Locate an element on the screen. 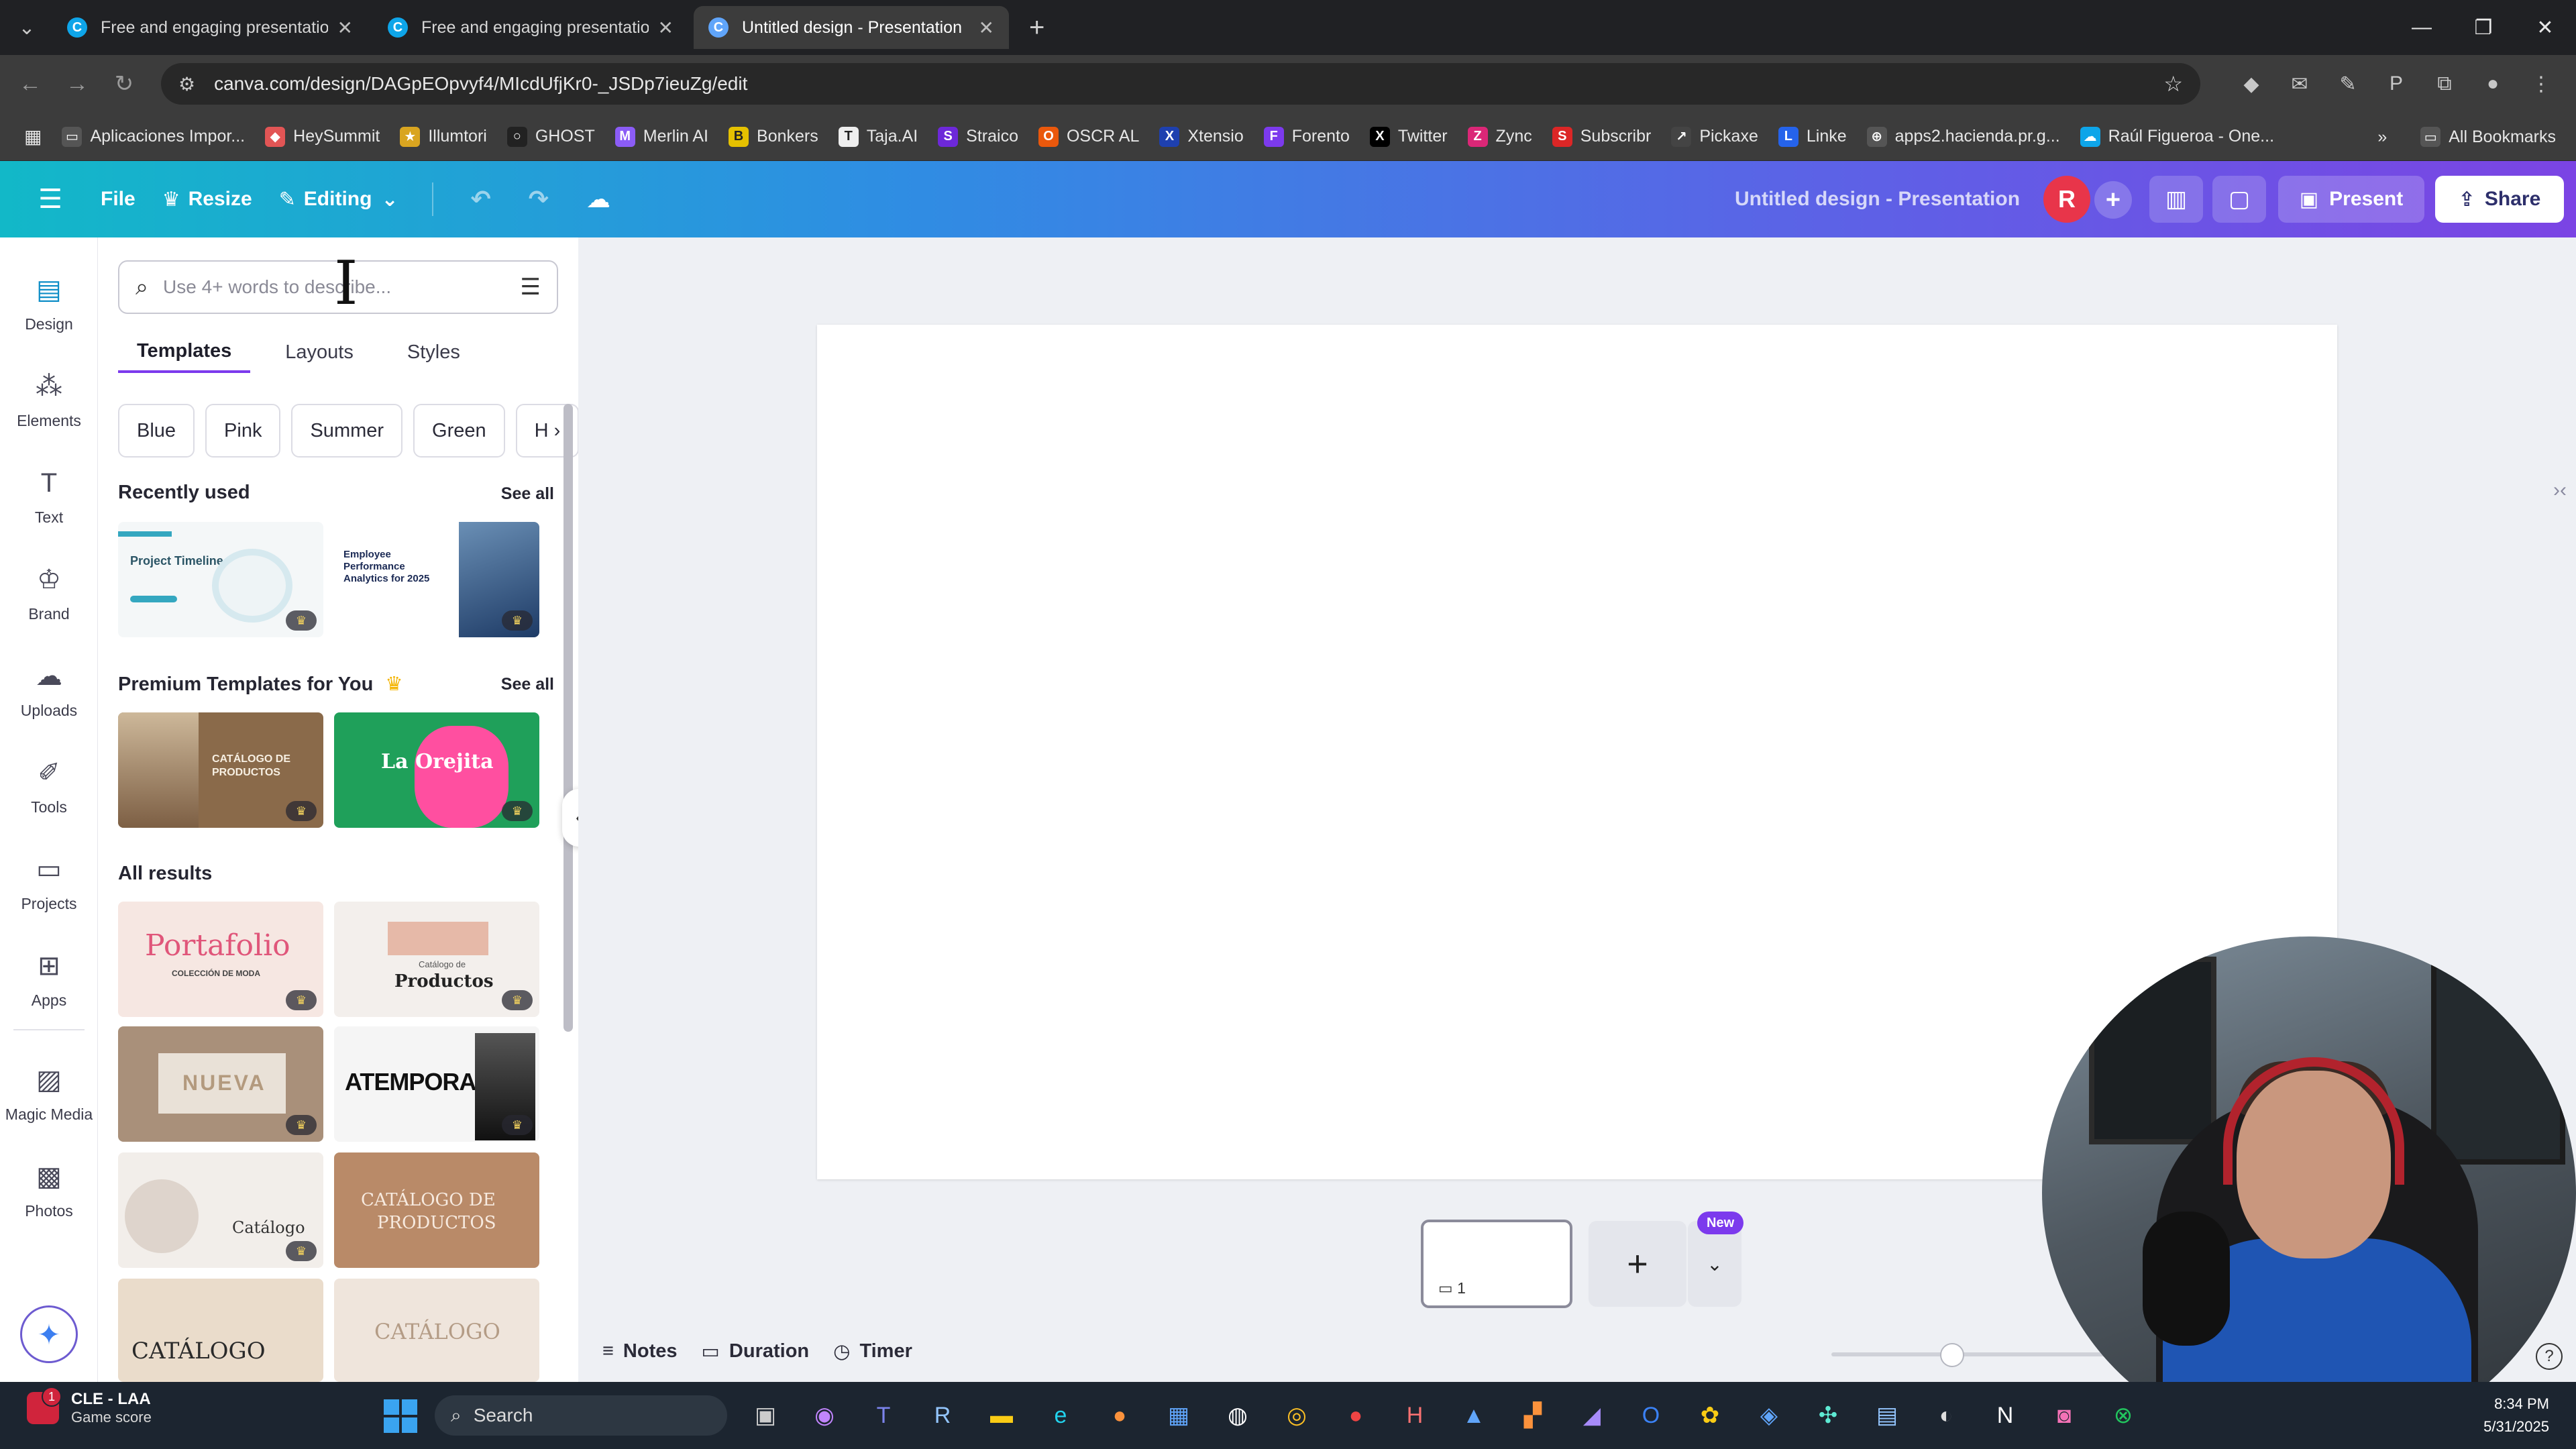 The height and width of the screenshot is (1449, 2576). forward-icon: → is located at coordinates (77, 84).